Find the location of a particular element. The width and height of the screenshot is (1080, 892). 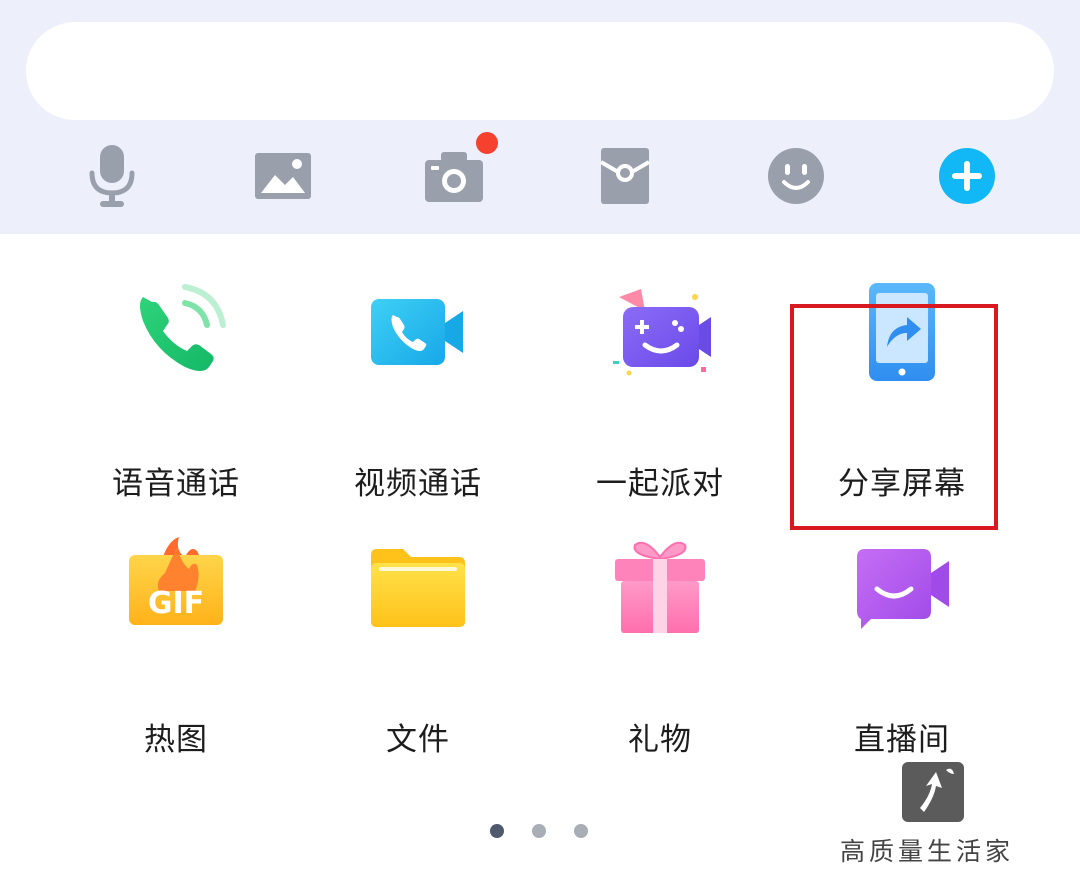

gif-item: GIF 热图 is located at coordinates (176, 624).